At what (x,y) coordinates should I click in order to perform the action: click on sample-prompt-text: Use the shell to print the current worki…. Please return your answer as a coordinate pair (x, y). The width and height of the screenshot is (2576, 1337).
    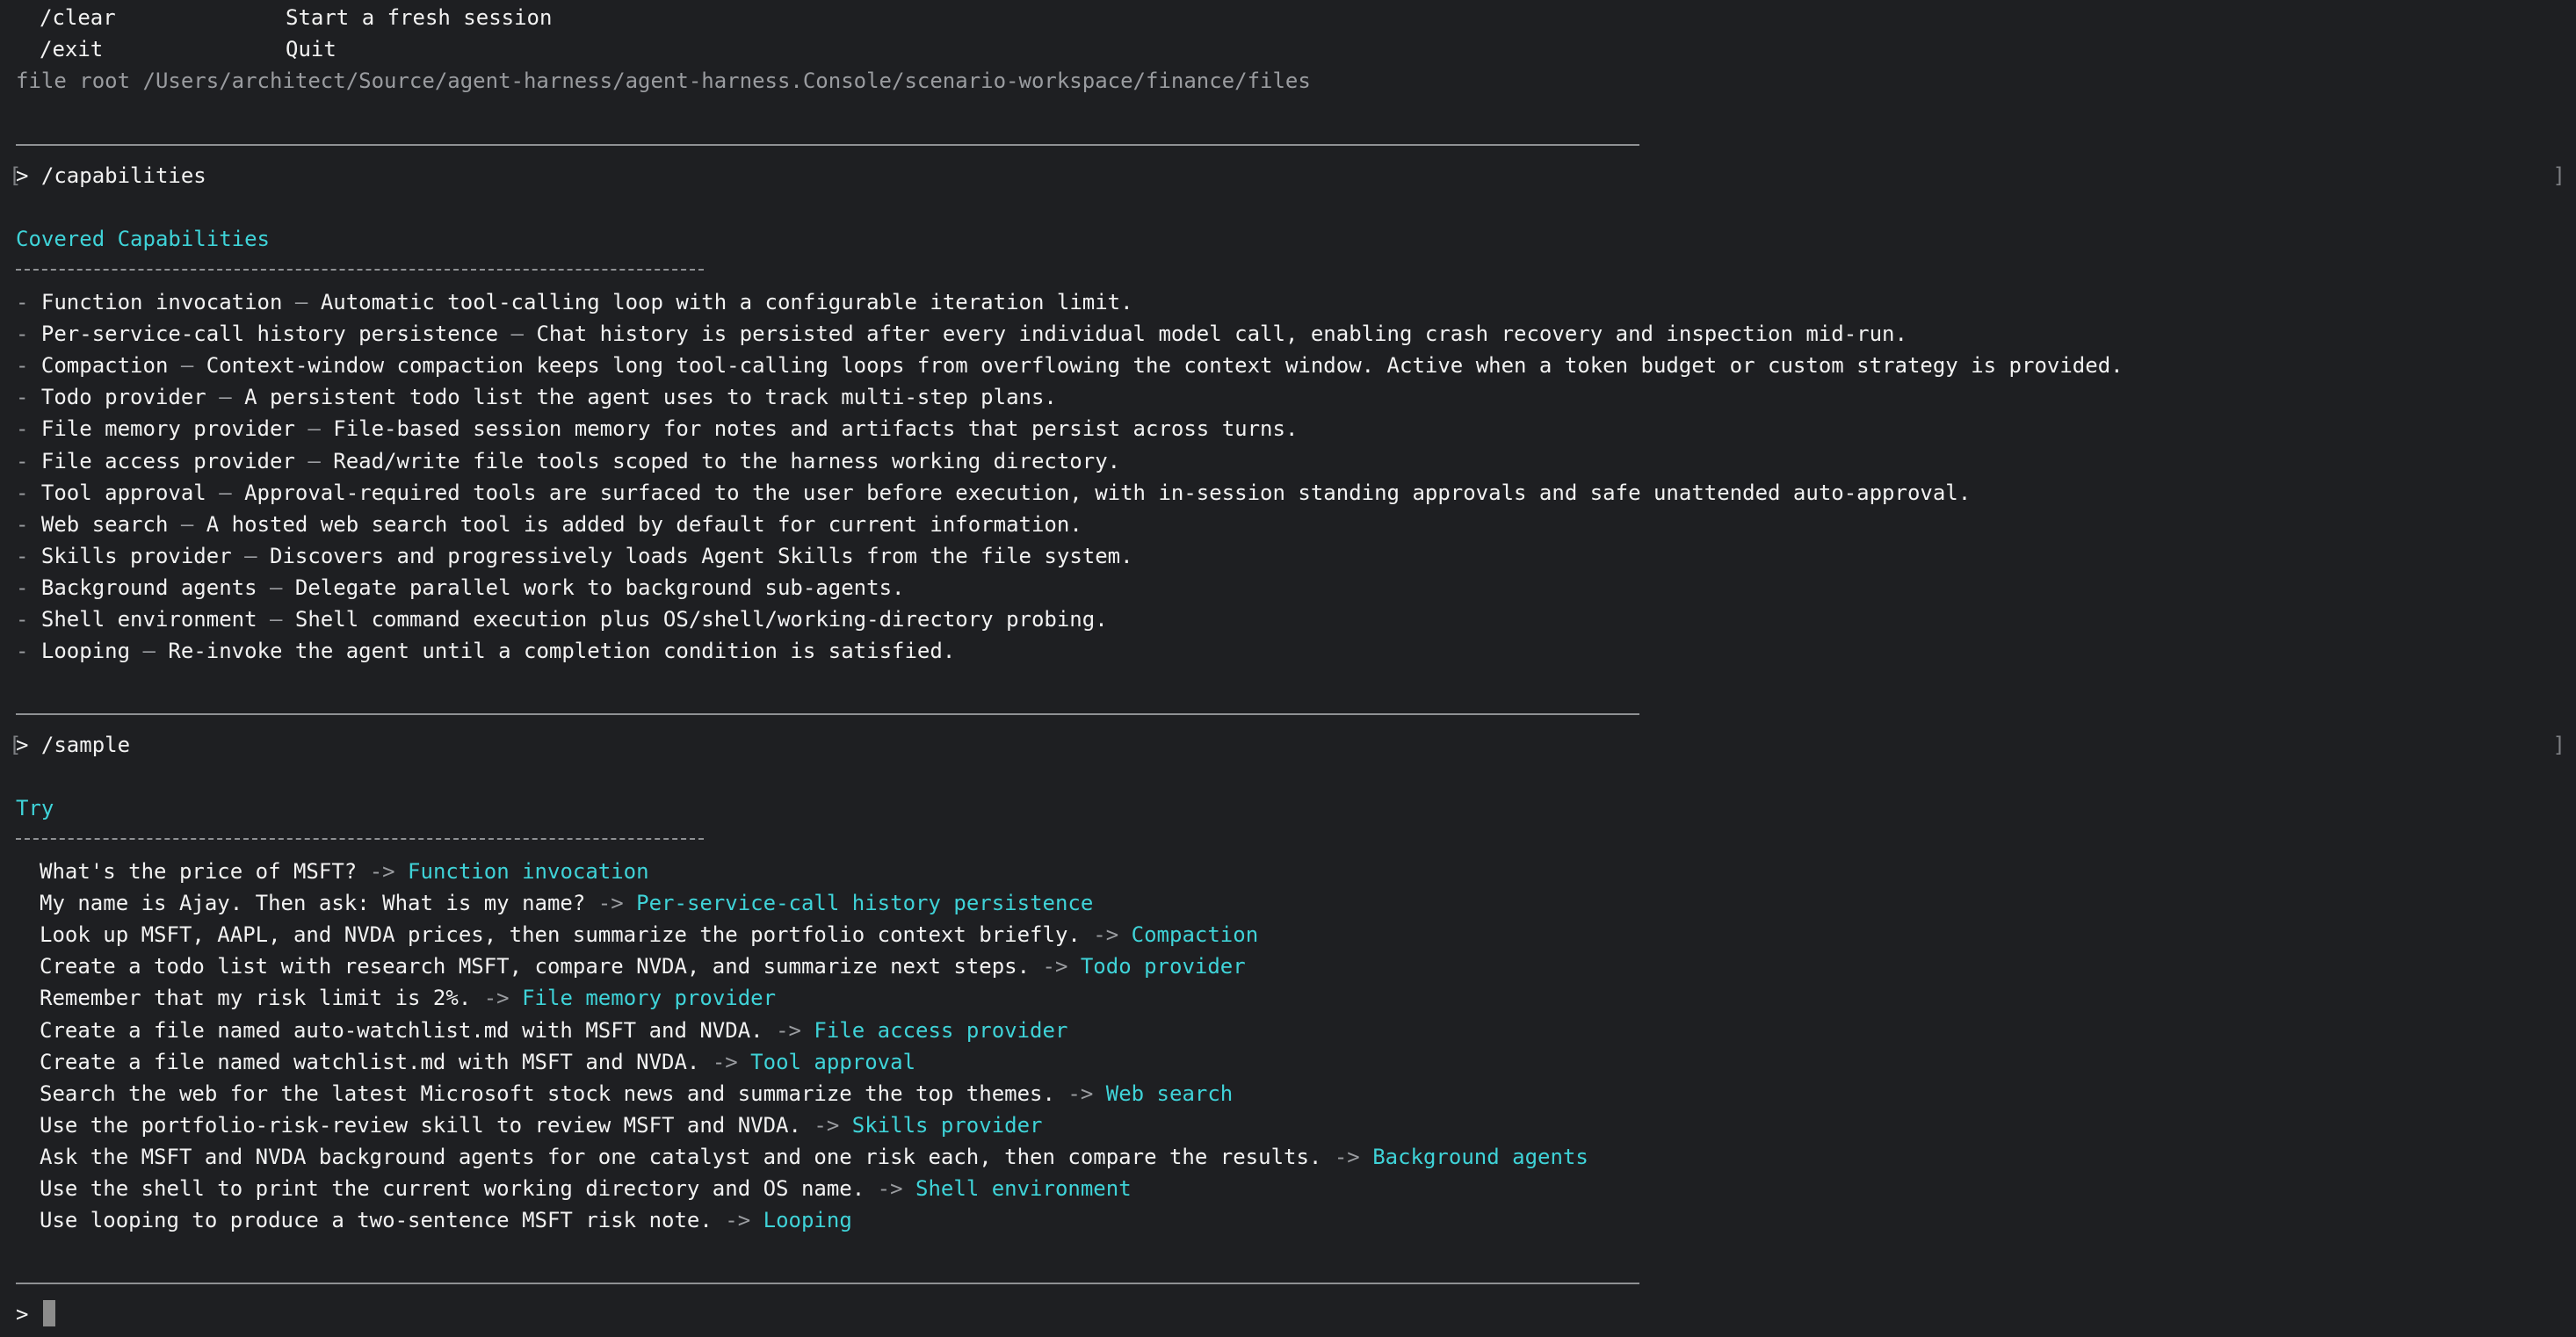
    Looking at the image, I should click on (452, 1188).